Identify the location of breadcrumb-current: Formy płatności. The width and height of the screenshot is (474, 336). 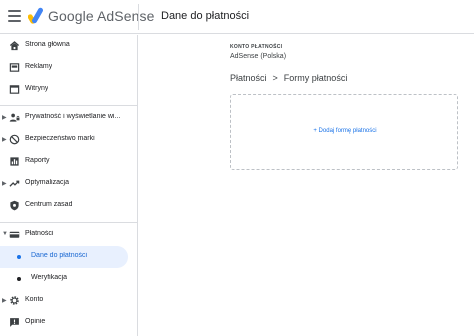
(315, 78).